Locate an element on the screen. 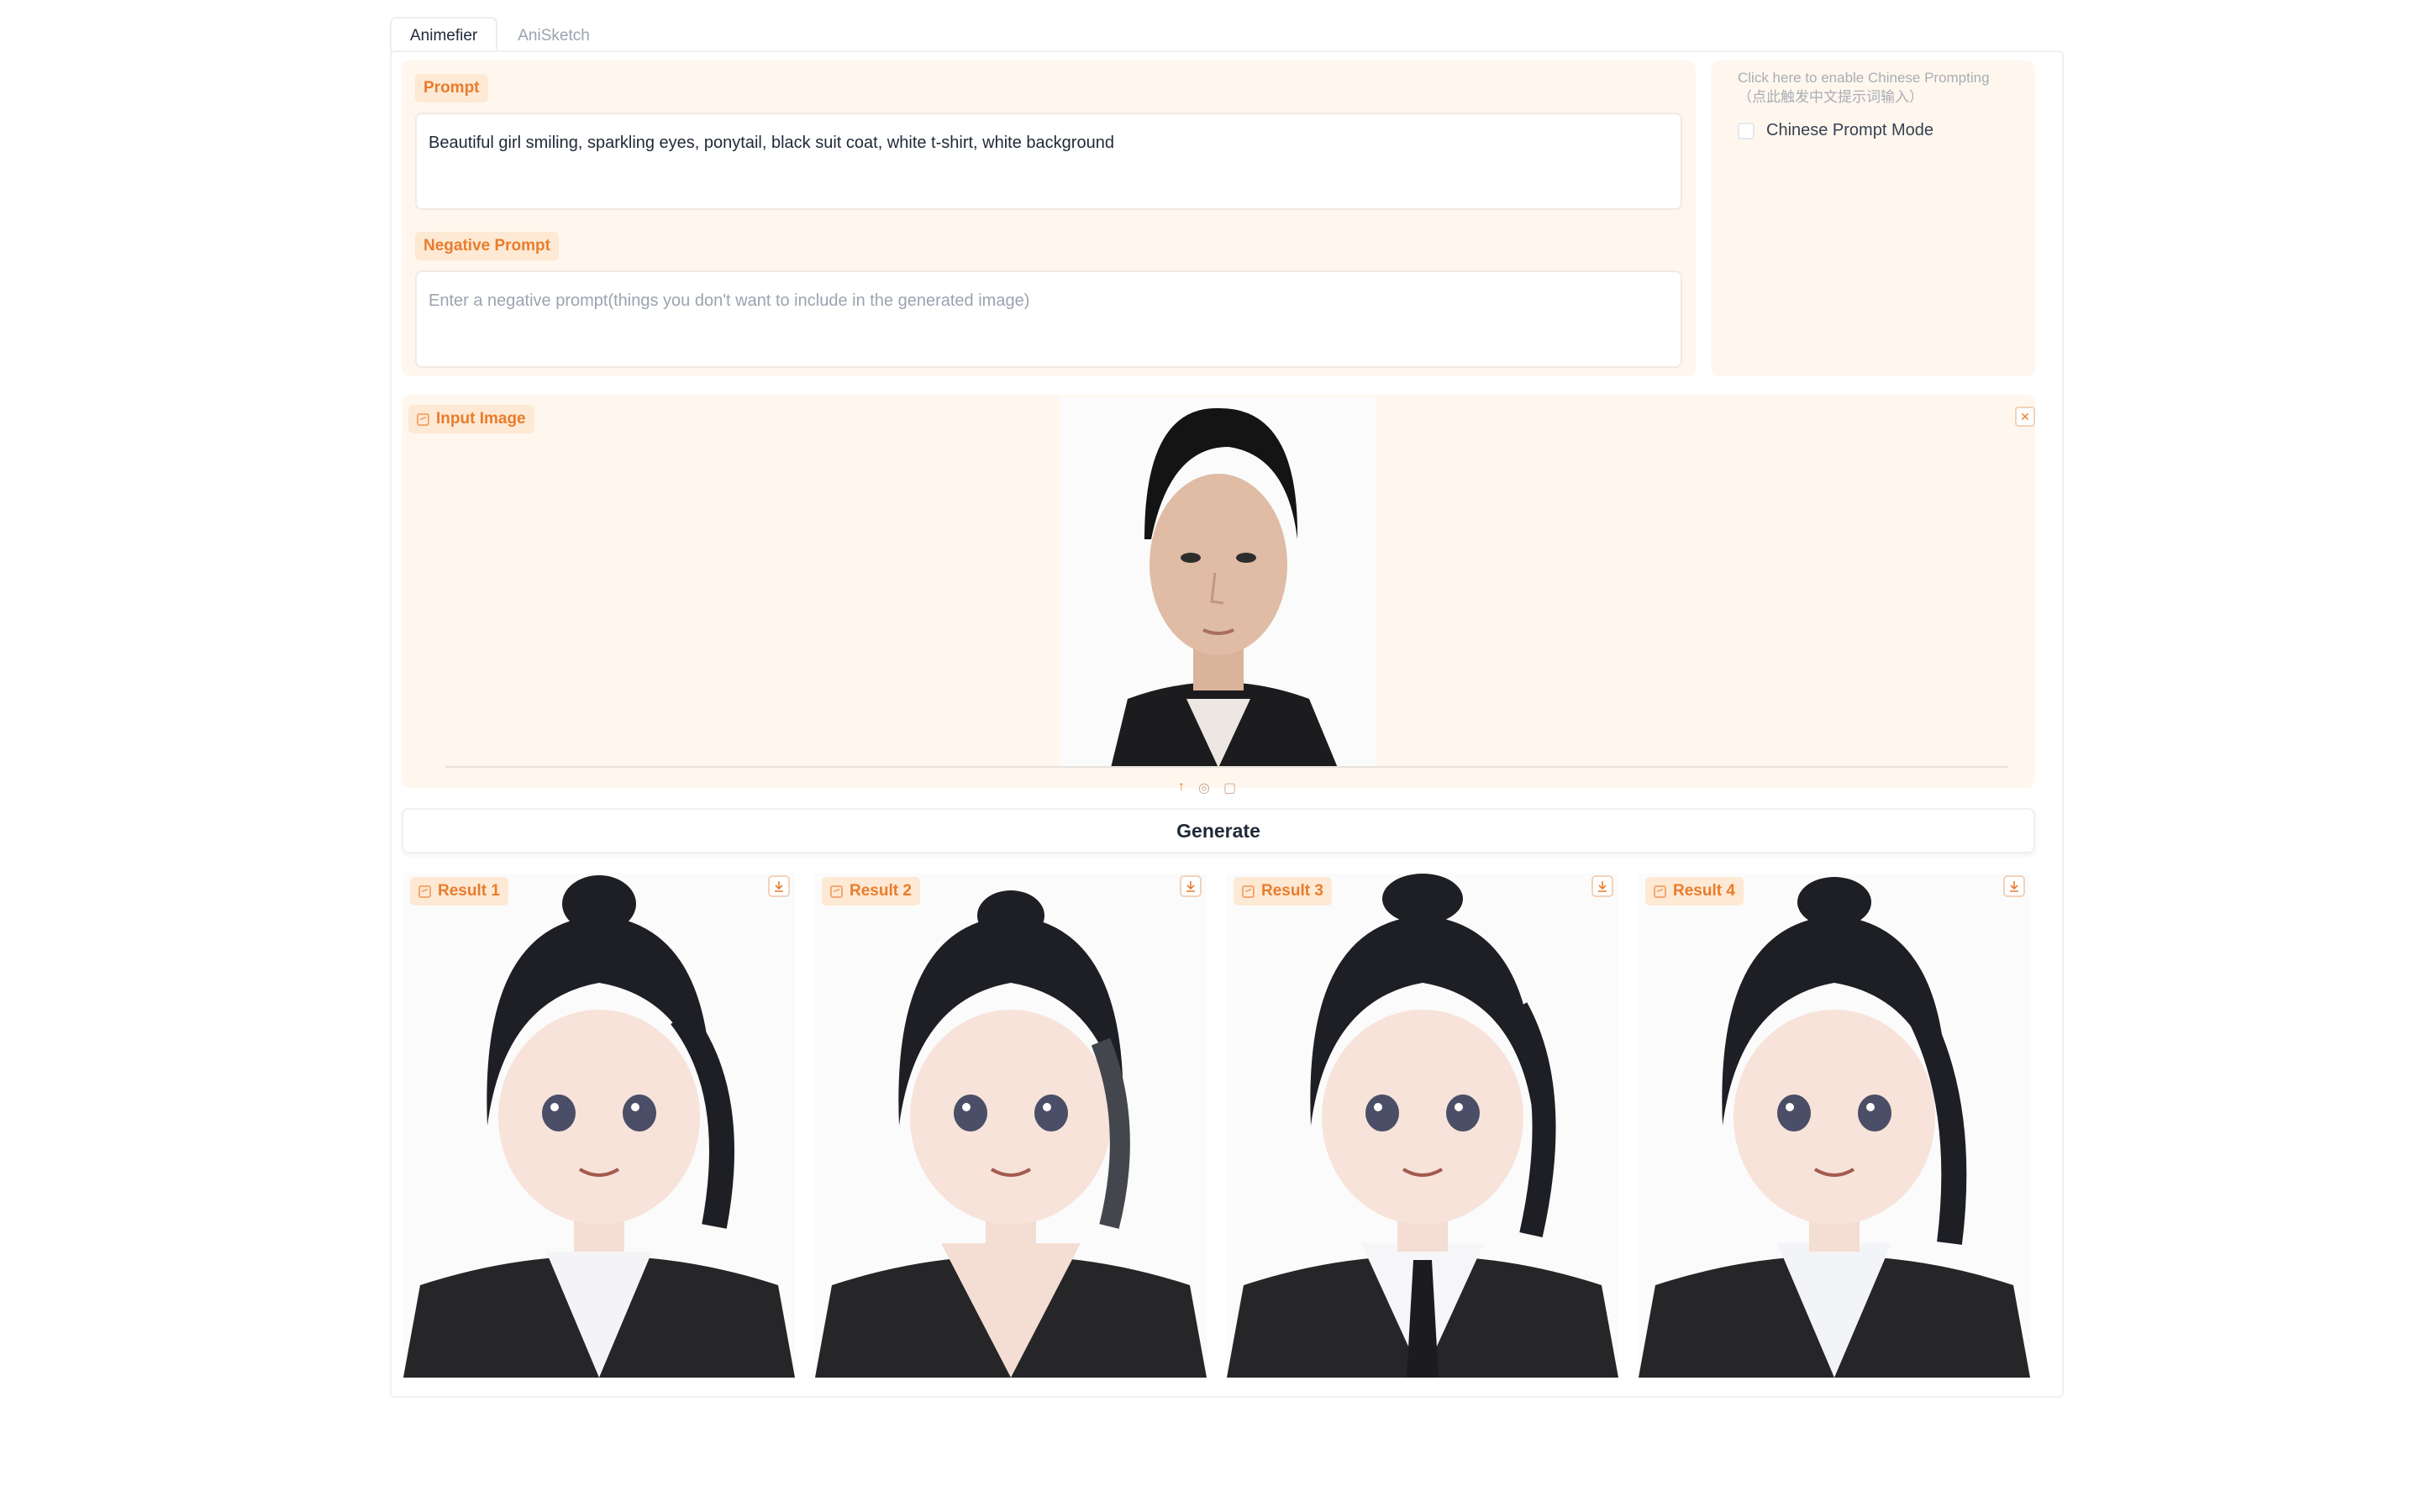 Image resolution: width=2420 pixels, height=1512 pixels. input-photo-portrait is located at coordinates (1218, 582).